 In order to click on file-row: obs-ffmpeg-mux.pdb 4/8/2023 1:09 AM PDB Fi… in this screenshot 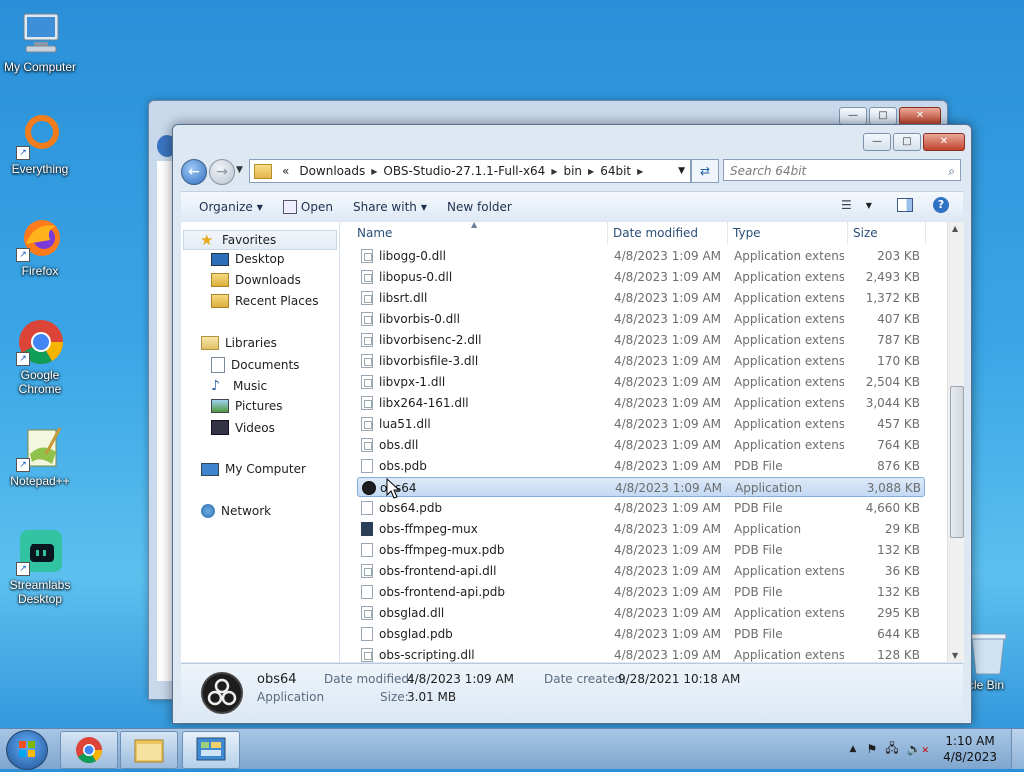, I will do `click(641, 550)`.